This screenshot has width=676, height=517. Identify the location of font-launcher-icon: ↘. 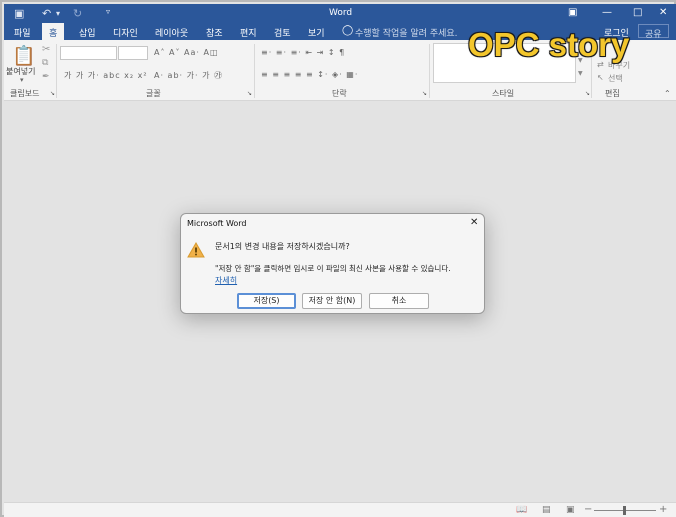
(249, 93).